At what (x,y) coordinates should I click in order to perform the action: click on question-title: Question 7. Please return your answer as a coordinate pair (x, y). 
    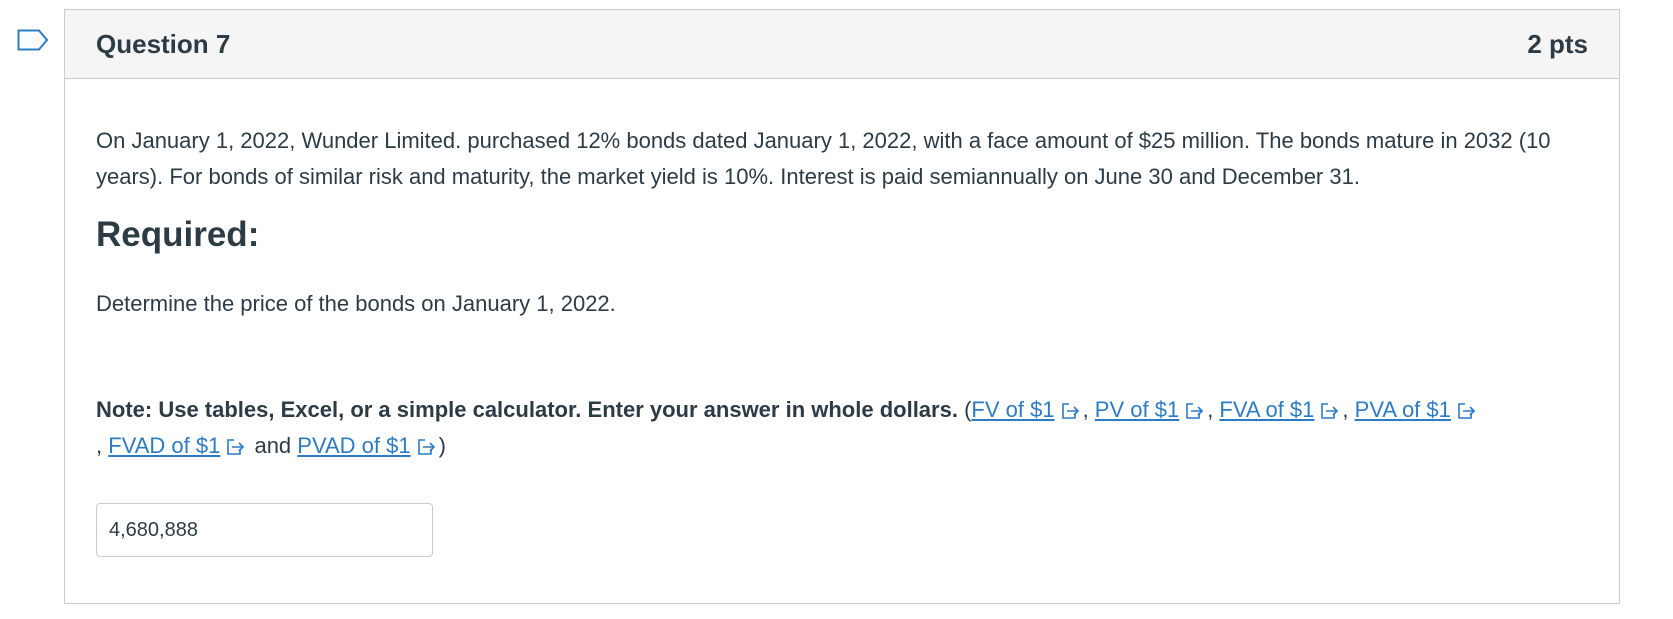
    Looking at the image, I should click on (163, 43).